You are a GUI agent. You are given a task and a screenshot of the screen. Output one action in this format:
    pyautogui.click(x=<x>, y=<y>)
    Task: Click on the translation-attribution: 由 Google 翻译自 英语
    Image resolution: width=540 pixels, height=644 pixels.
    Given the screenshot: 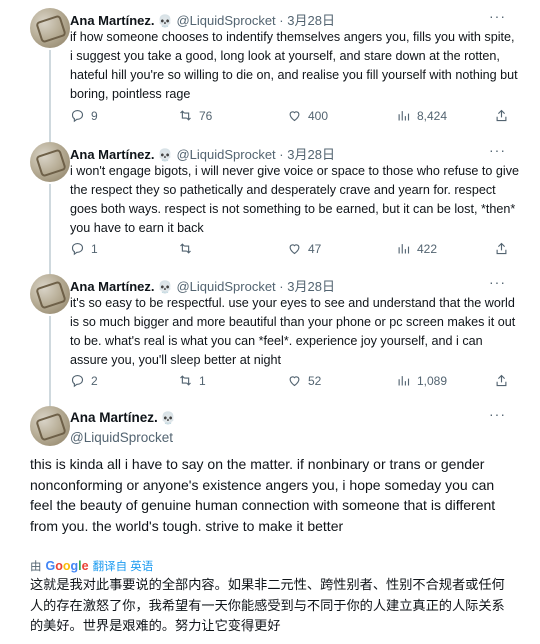 What is the action you would take?
    pyautogui.click(x=91, y=566)
    